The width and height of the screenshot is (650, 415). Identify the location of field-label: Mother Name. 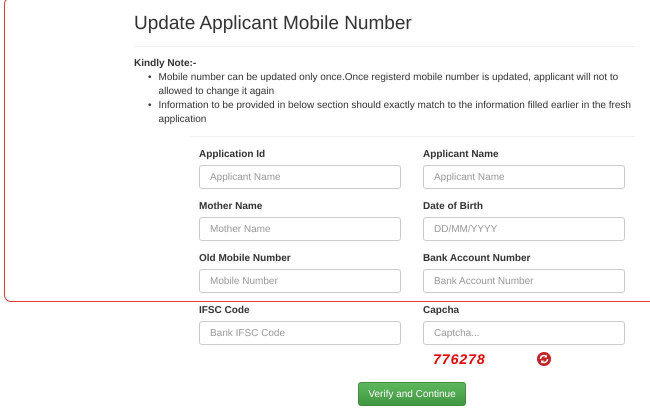
(231, 207).